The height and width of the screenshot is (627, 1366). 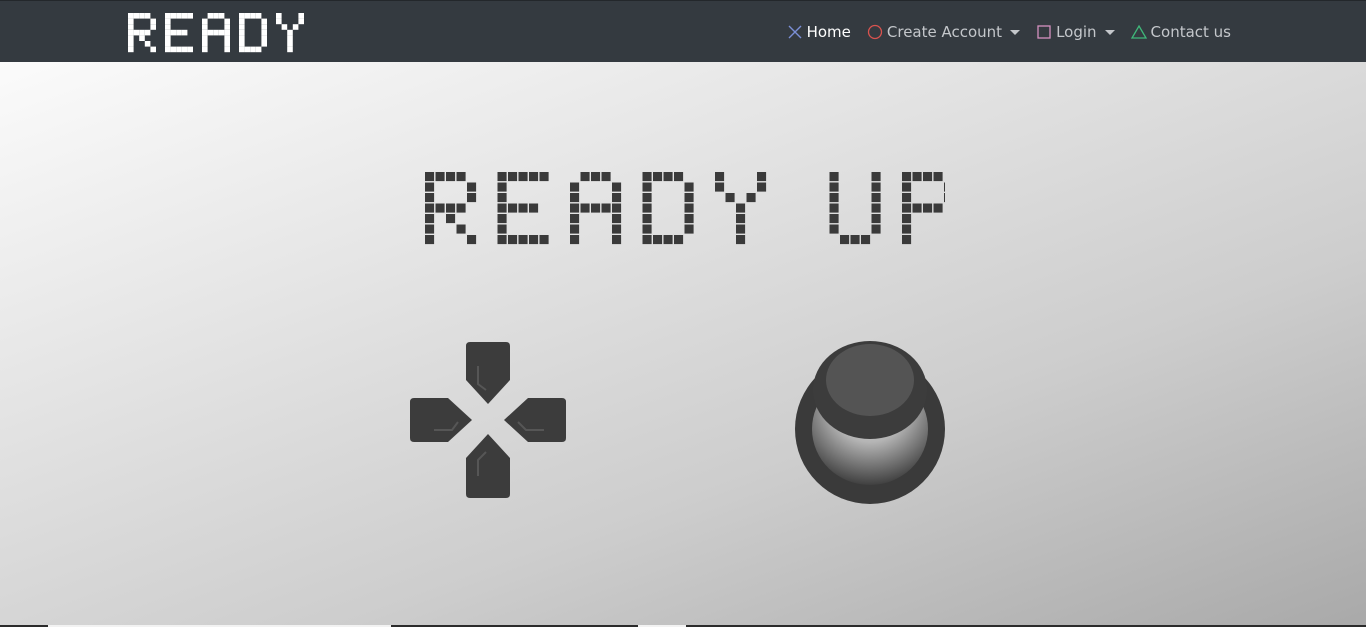 I want to click on nav-login-label: Login, so click(x=1076, y=32).